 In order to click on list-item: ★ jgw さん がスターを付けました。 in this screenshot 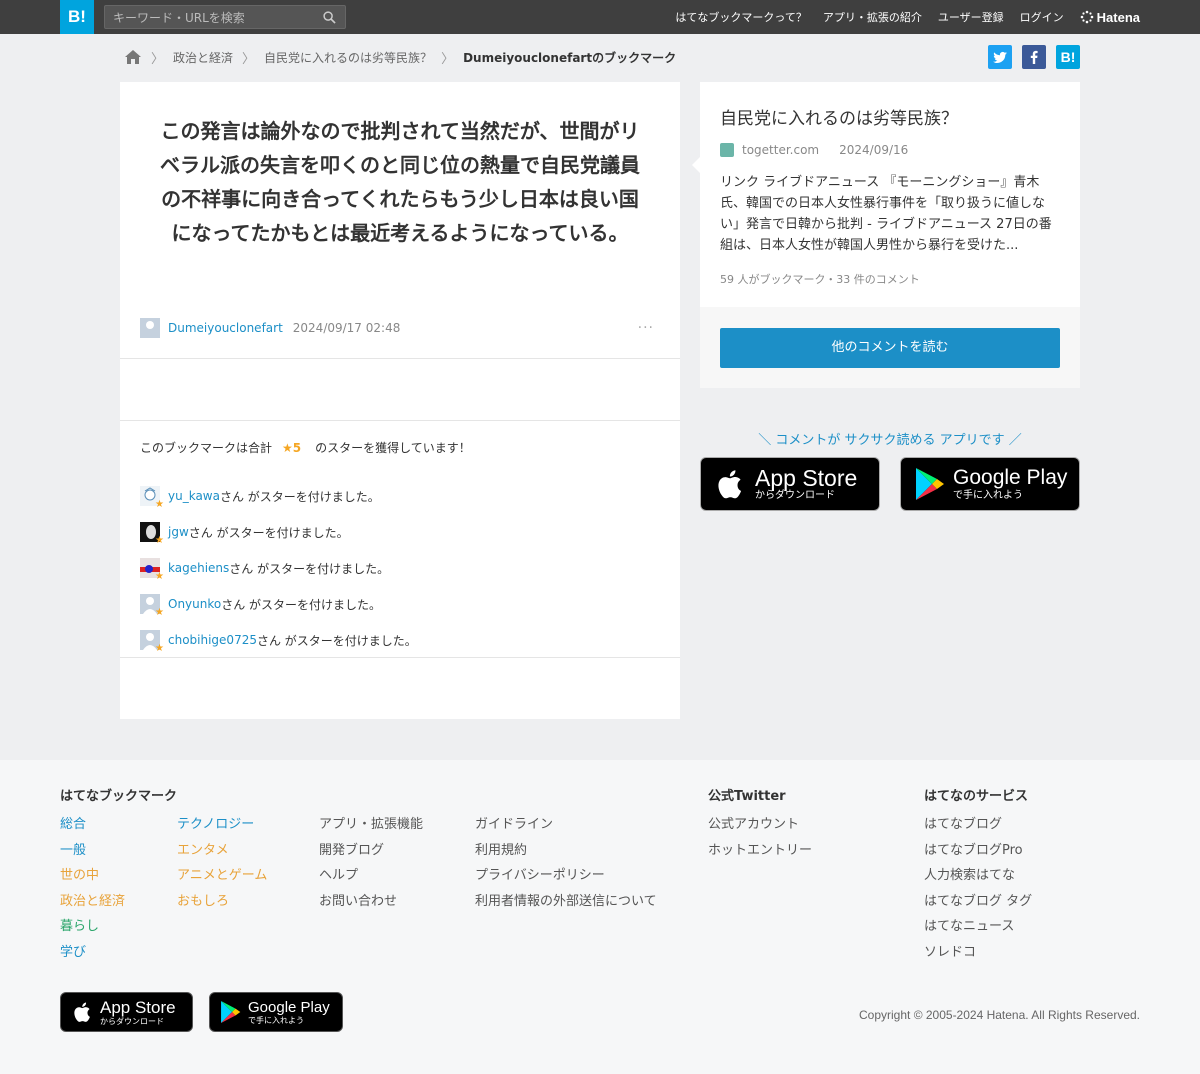, I will do `click(278, 532)`.